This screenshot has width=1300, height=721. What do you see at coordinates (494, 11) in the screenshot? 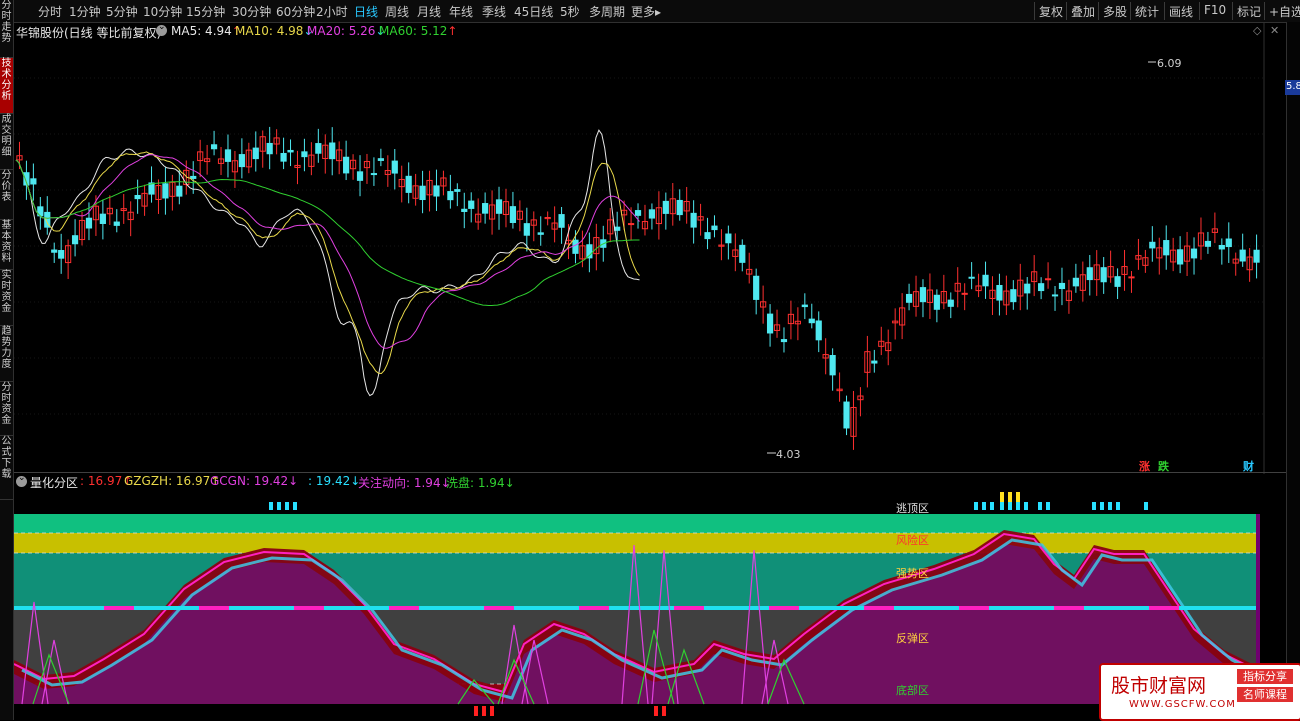
I see `period-tab-12: 季线` at bounding box center [494, 11].